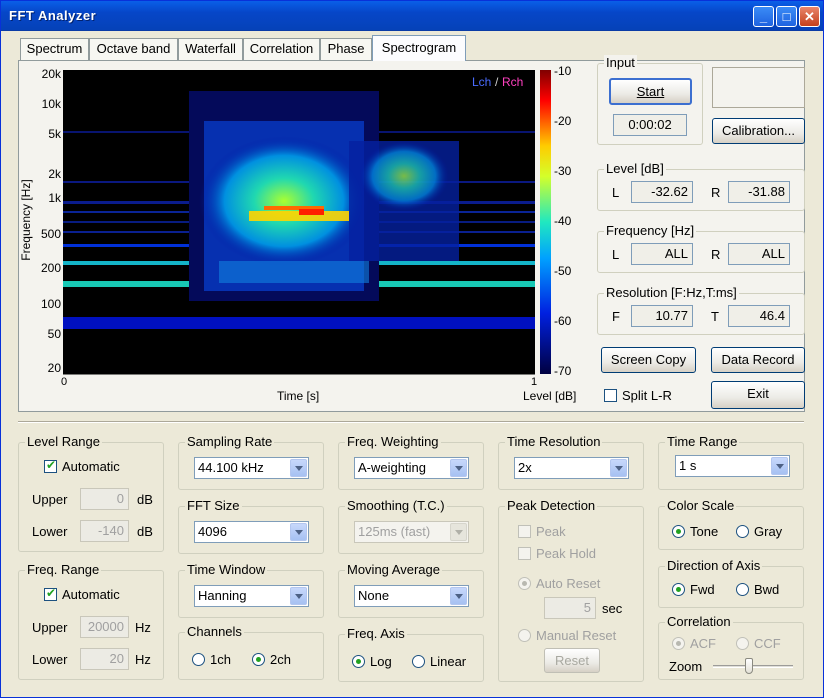  I want to click on correlation-acf-label: ACF, so click(703, 643).